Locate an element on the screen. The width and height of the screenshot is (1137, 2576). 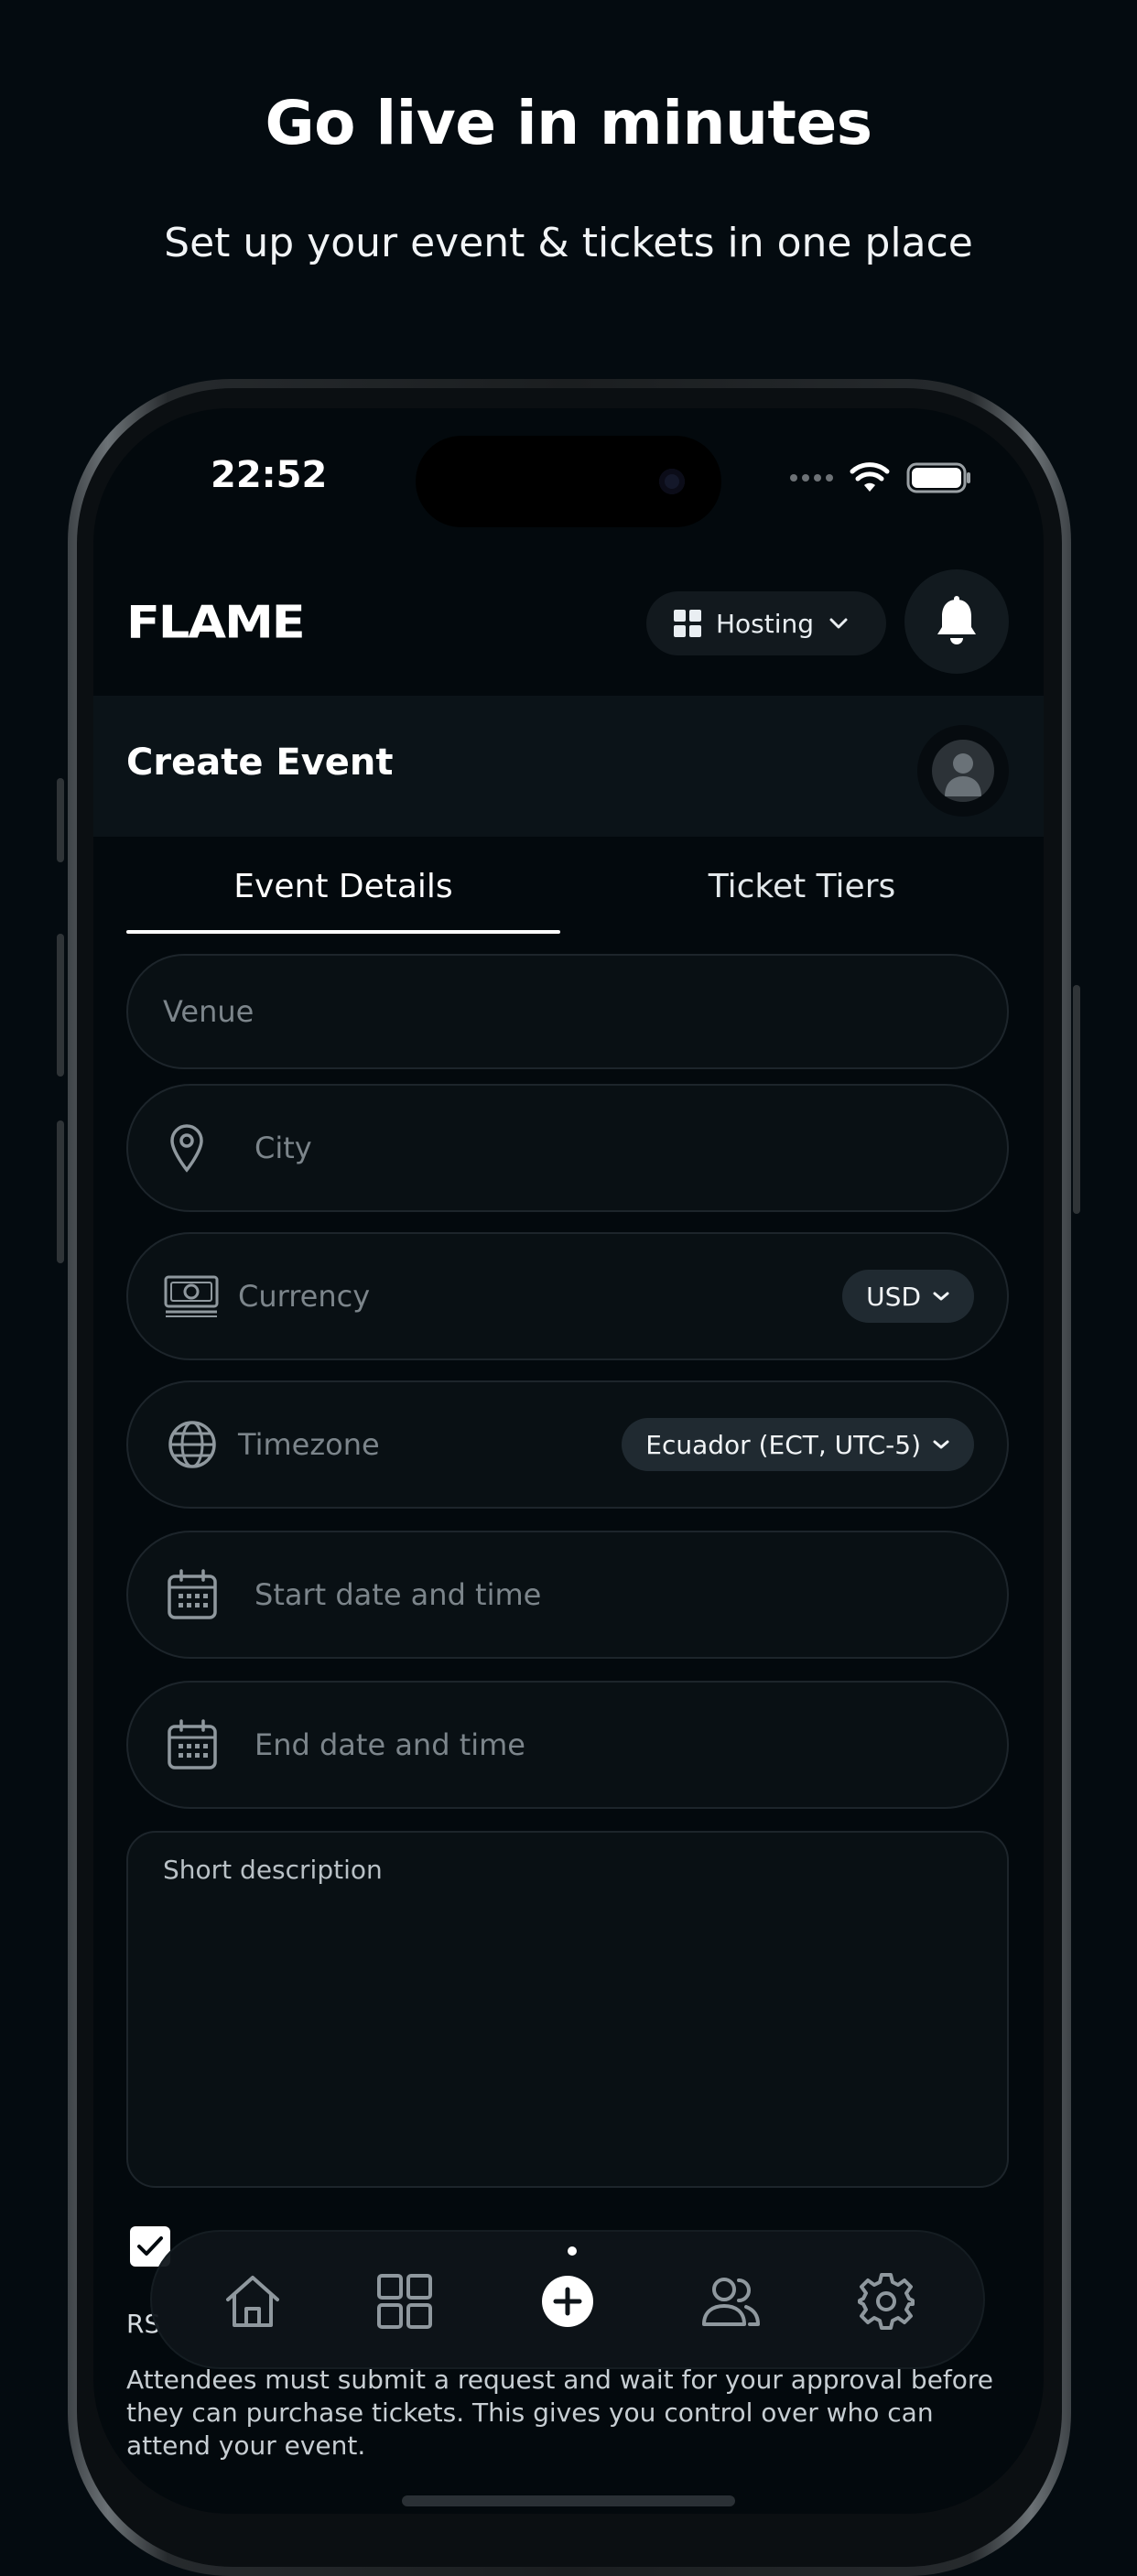
currency-field: Currency USD is located at coordinates (567, 1296).